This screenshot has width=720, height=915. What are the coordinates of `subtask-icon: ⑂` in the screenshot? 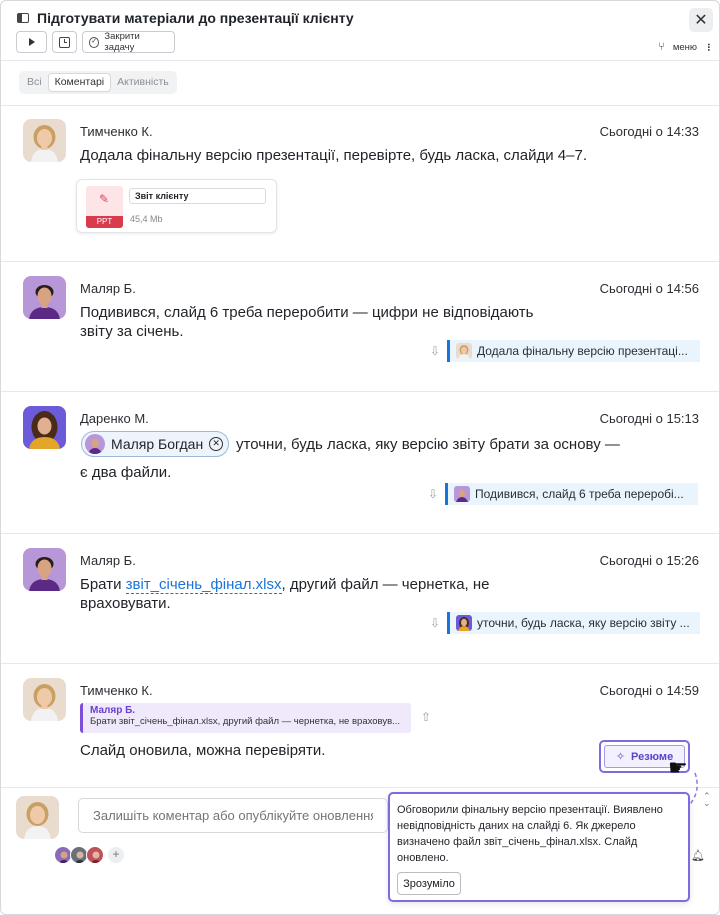 It's located at (661, 47).